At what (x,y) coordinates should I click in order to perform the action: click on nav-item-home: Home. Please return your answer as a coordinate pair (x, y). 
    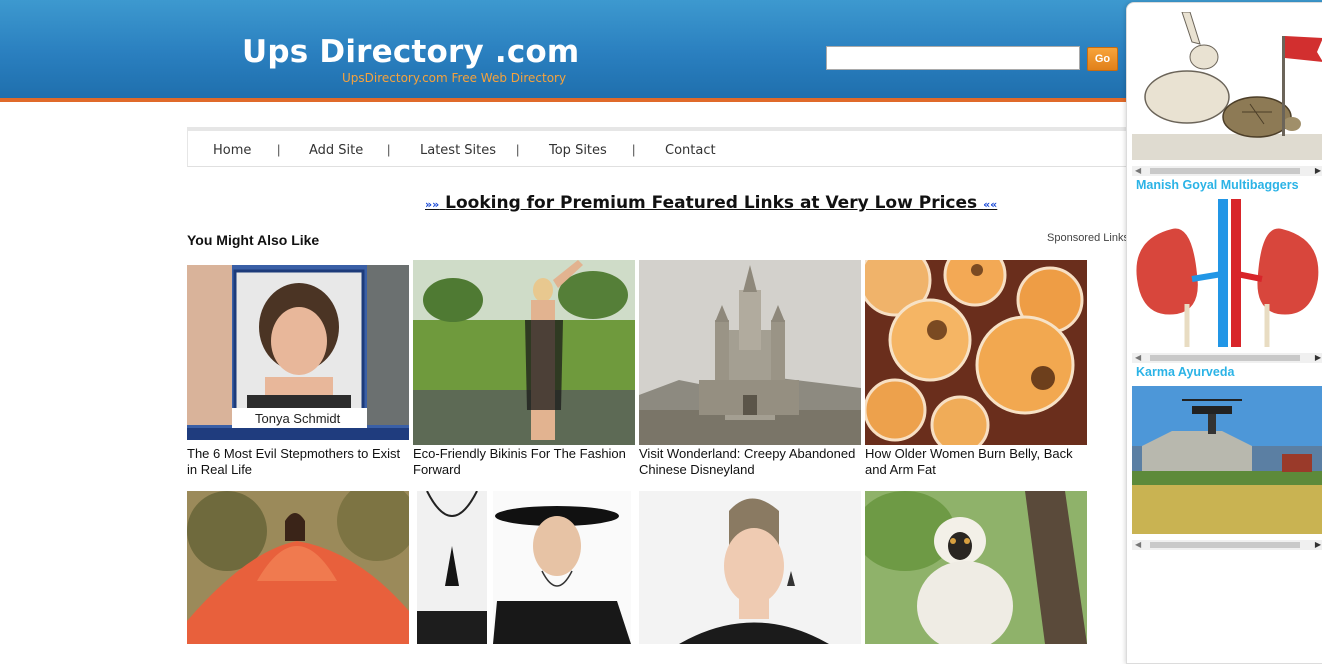
    Looking at the image, I should click on (232, 150).